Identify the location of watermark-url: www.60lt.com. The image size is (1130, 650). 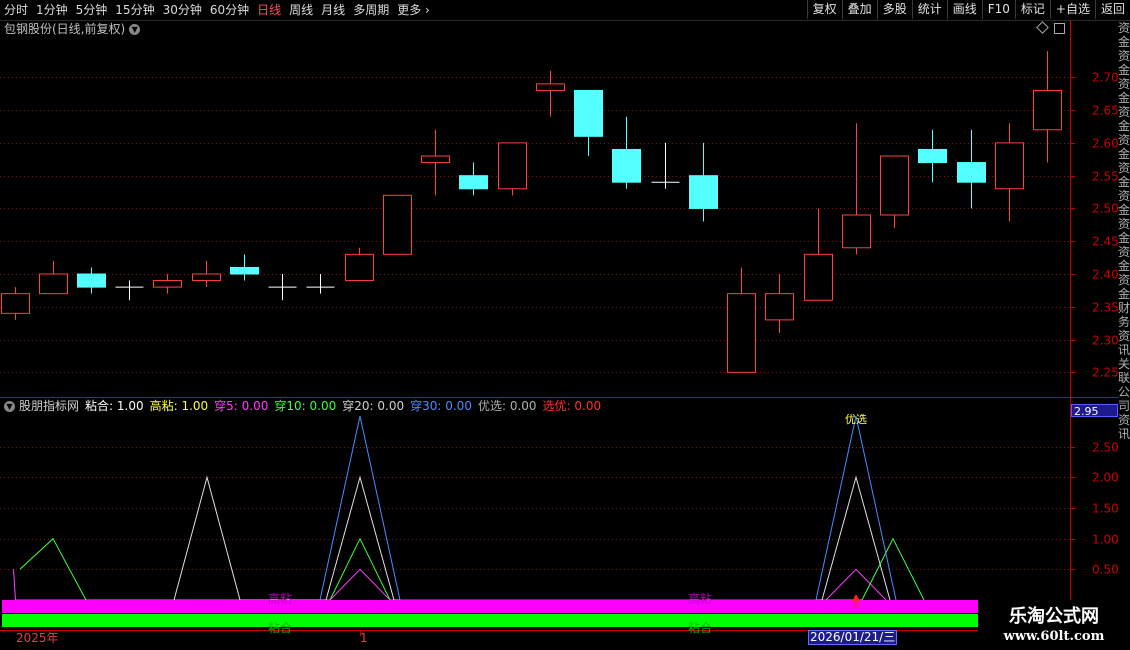
(1054, 636).